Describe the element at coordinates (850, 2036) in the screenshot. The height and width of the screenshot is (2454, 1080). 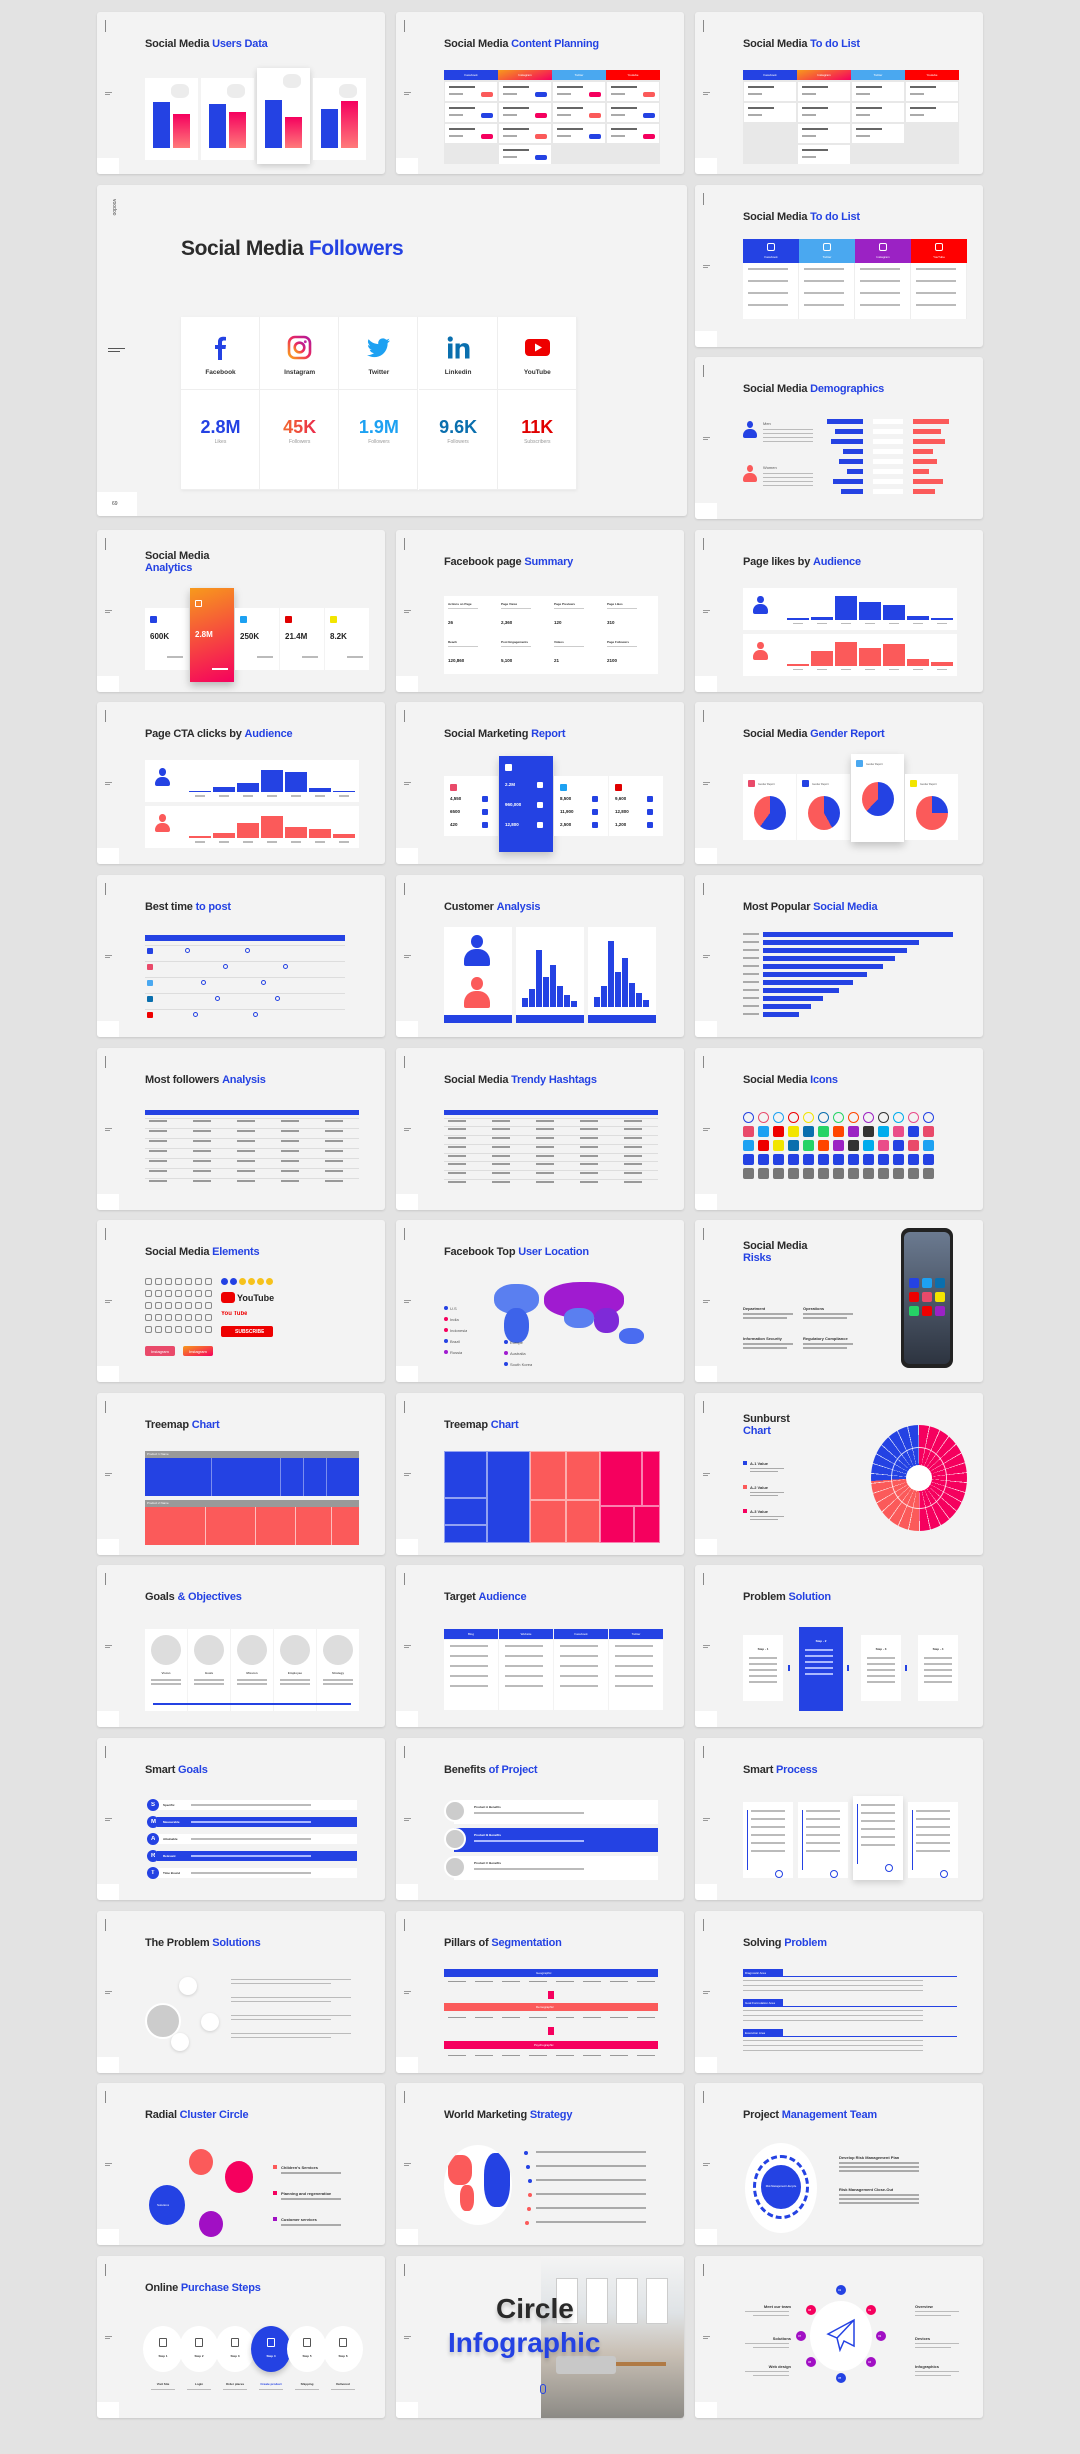
I see `area-line` at that location.